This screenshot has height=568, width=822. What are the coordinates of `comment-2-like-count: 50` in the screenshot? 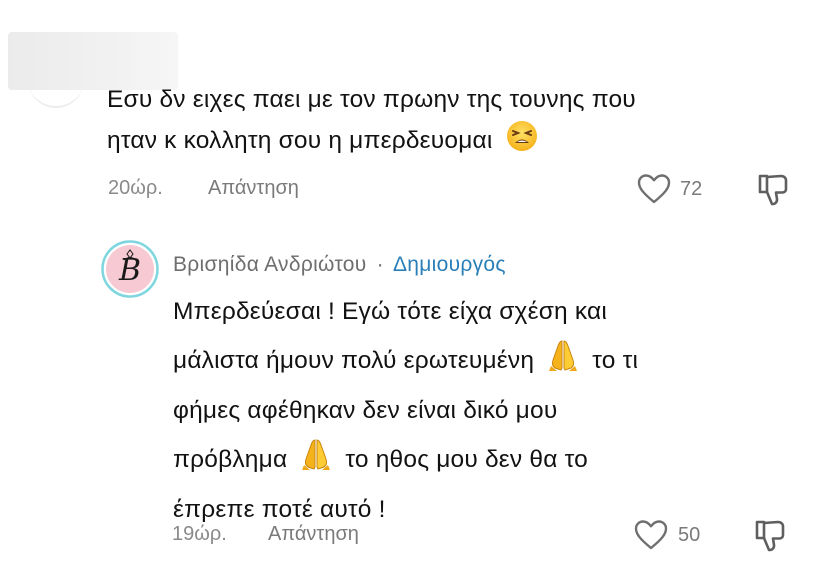 It's located at (689, 535).